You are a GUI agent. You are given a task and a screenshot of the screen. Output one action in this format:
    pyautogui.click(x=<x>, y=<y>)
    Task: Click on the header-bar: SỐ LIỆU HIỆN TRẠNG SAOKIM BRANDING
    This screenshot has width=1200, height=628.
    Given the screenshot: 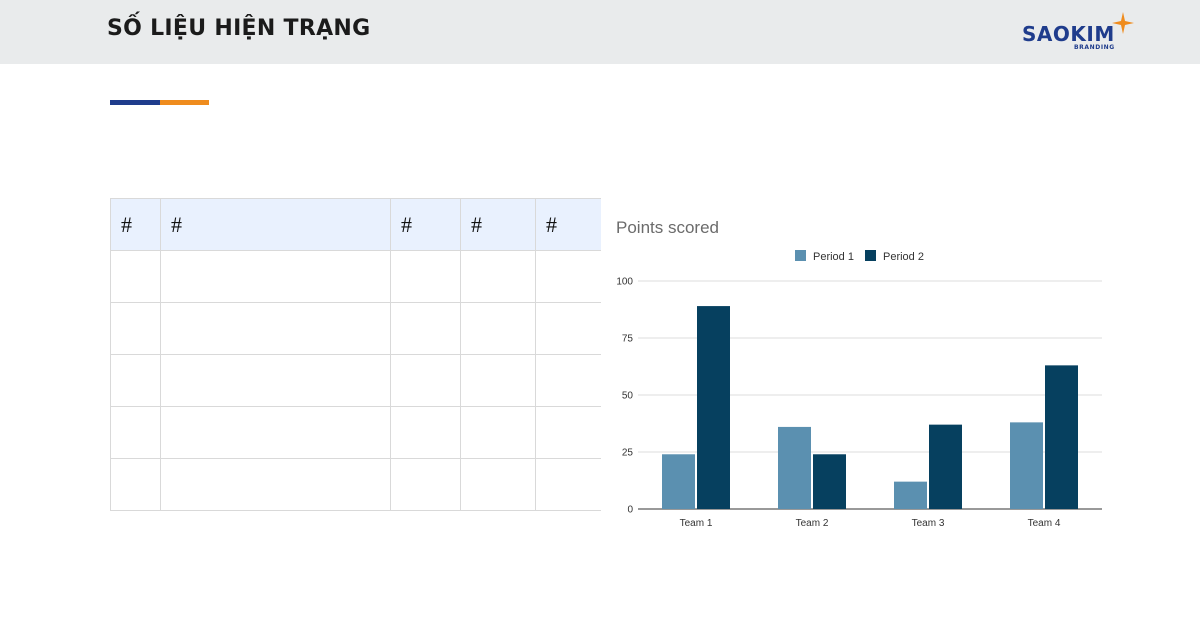 What is the action you would take?
    pyautogui.click(x=600, y=32)
    